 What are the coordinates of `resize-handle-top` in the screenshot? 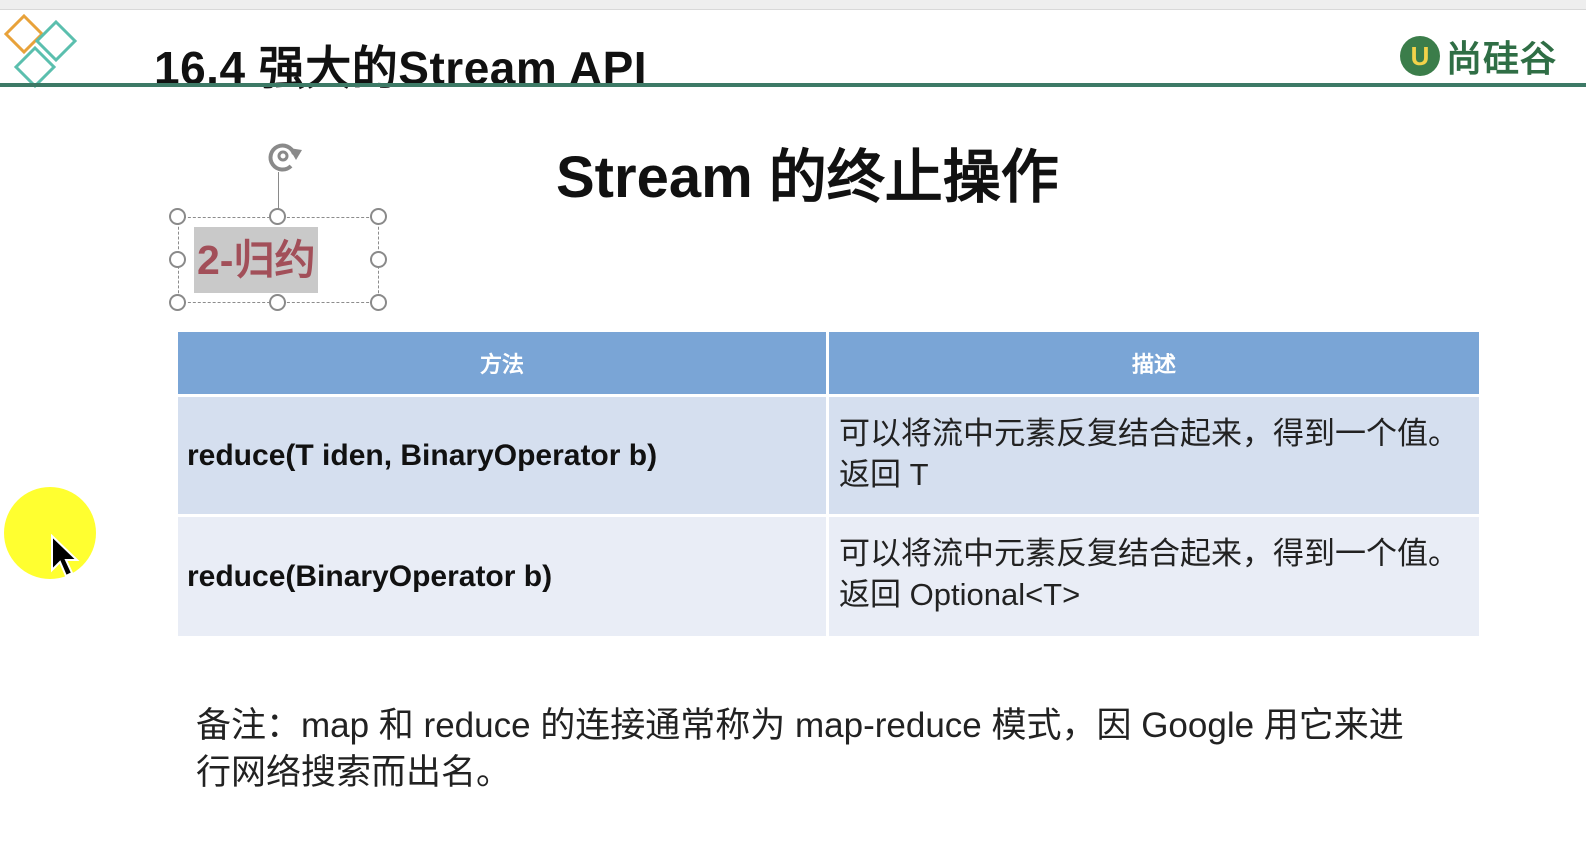 It's located at (277, 216).